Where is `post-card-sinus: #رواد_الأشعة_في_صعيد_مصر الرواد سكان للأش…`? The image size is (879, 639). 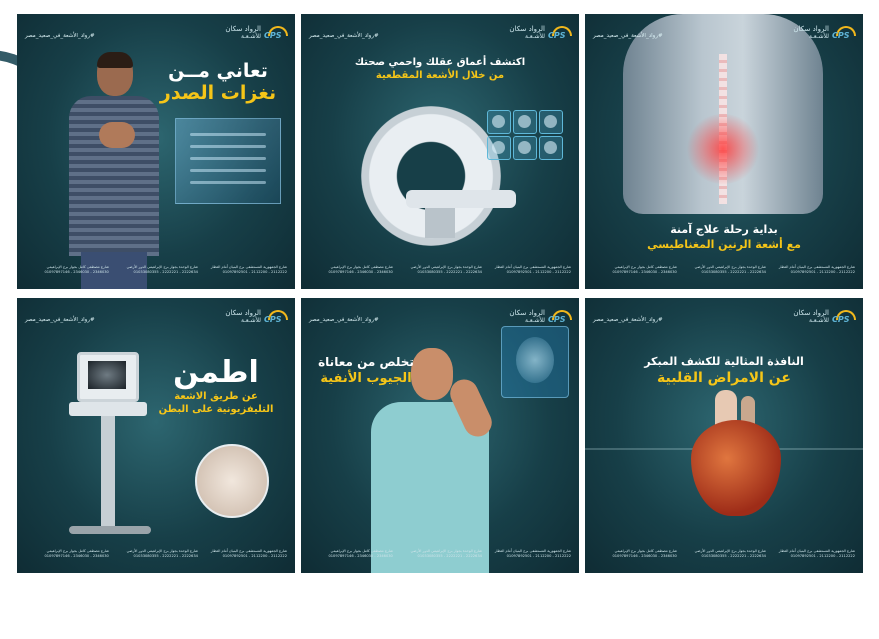 post-card-sinus: #رواد_الأشعة_في_صعيد_مصر الرواد سكان للأش… is located at coordinates (440, 435).